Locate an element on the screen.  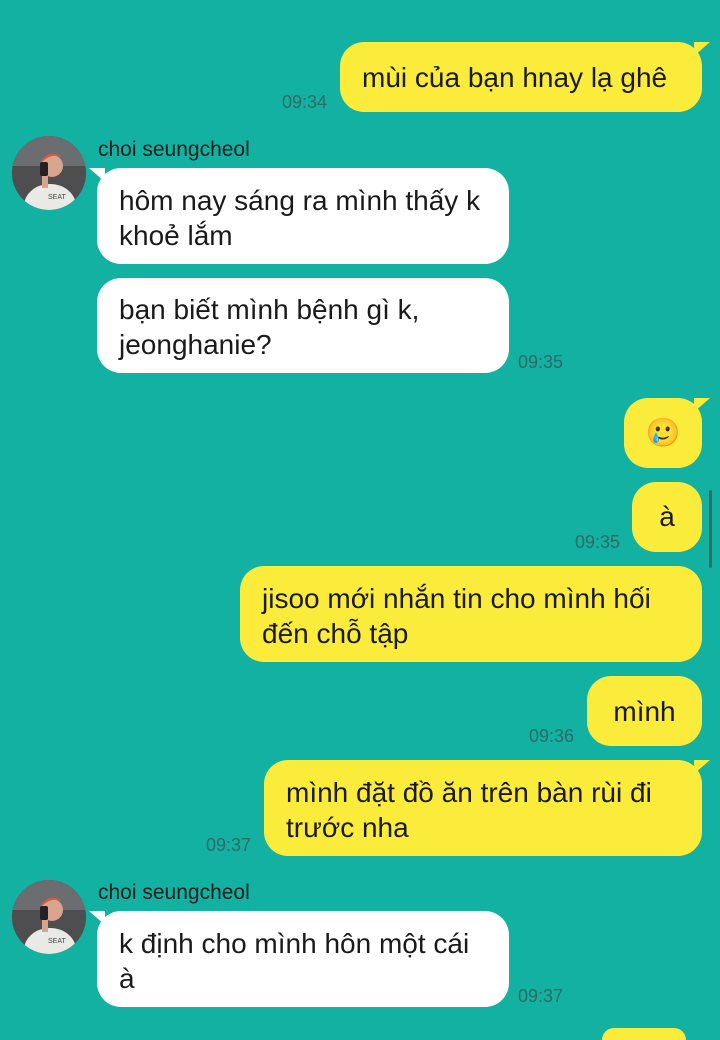
message-bubble-incoming: hôm nay sáng ra mình thấy k khoẻ lắm is located at coordinates (299, 216).